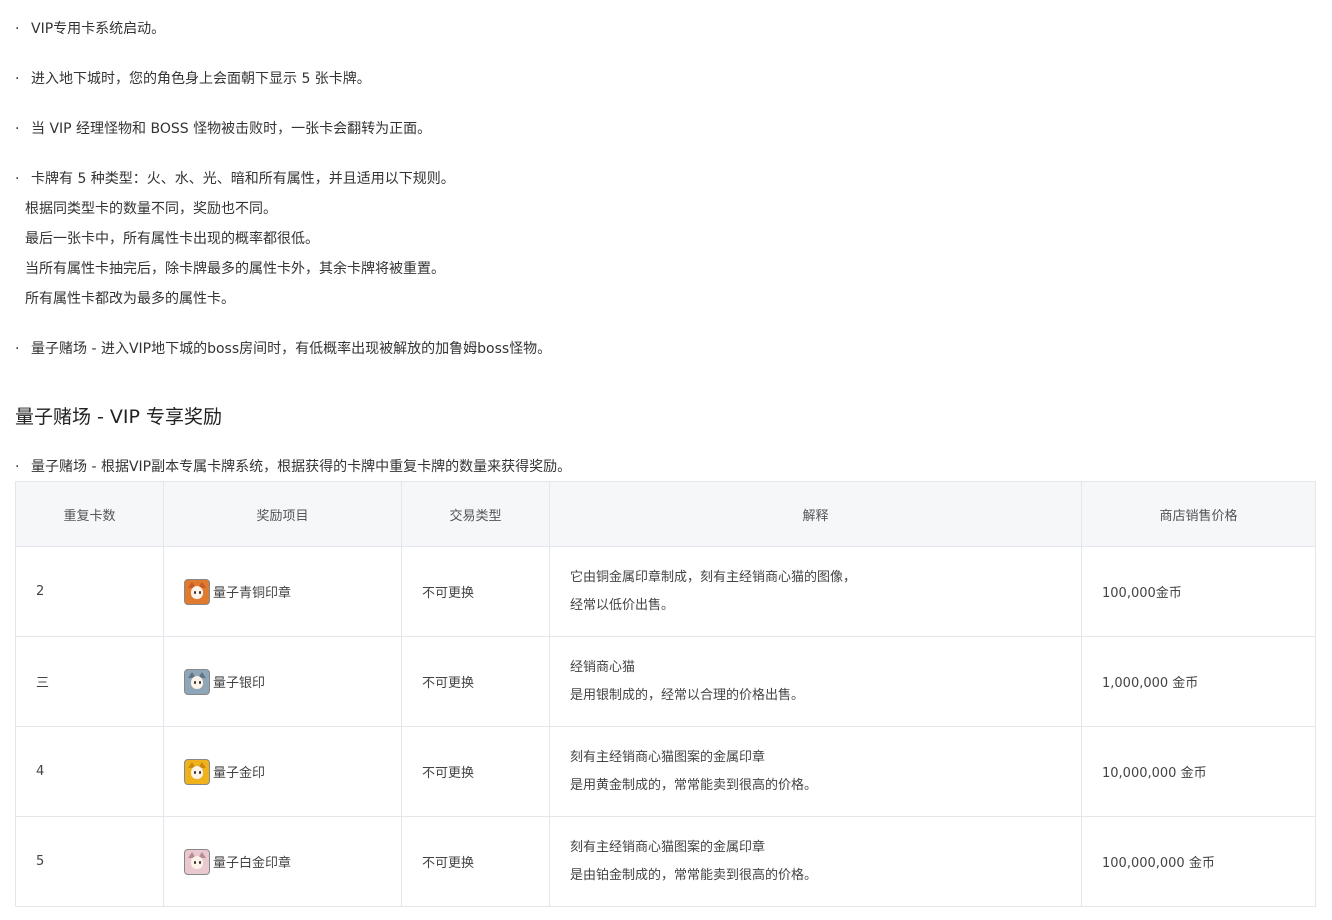 The height and width of the screenshot is (920, 1332). I want to click on note-item: · VIP专用卡系统启动。, so click(665, 29).